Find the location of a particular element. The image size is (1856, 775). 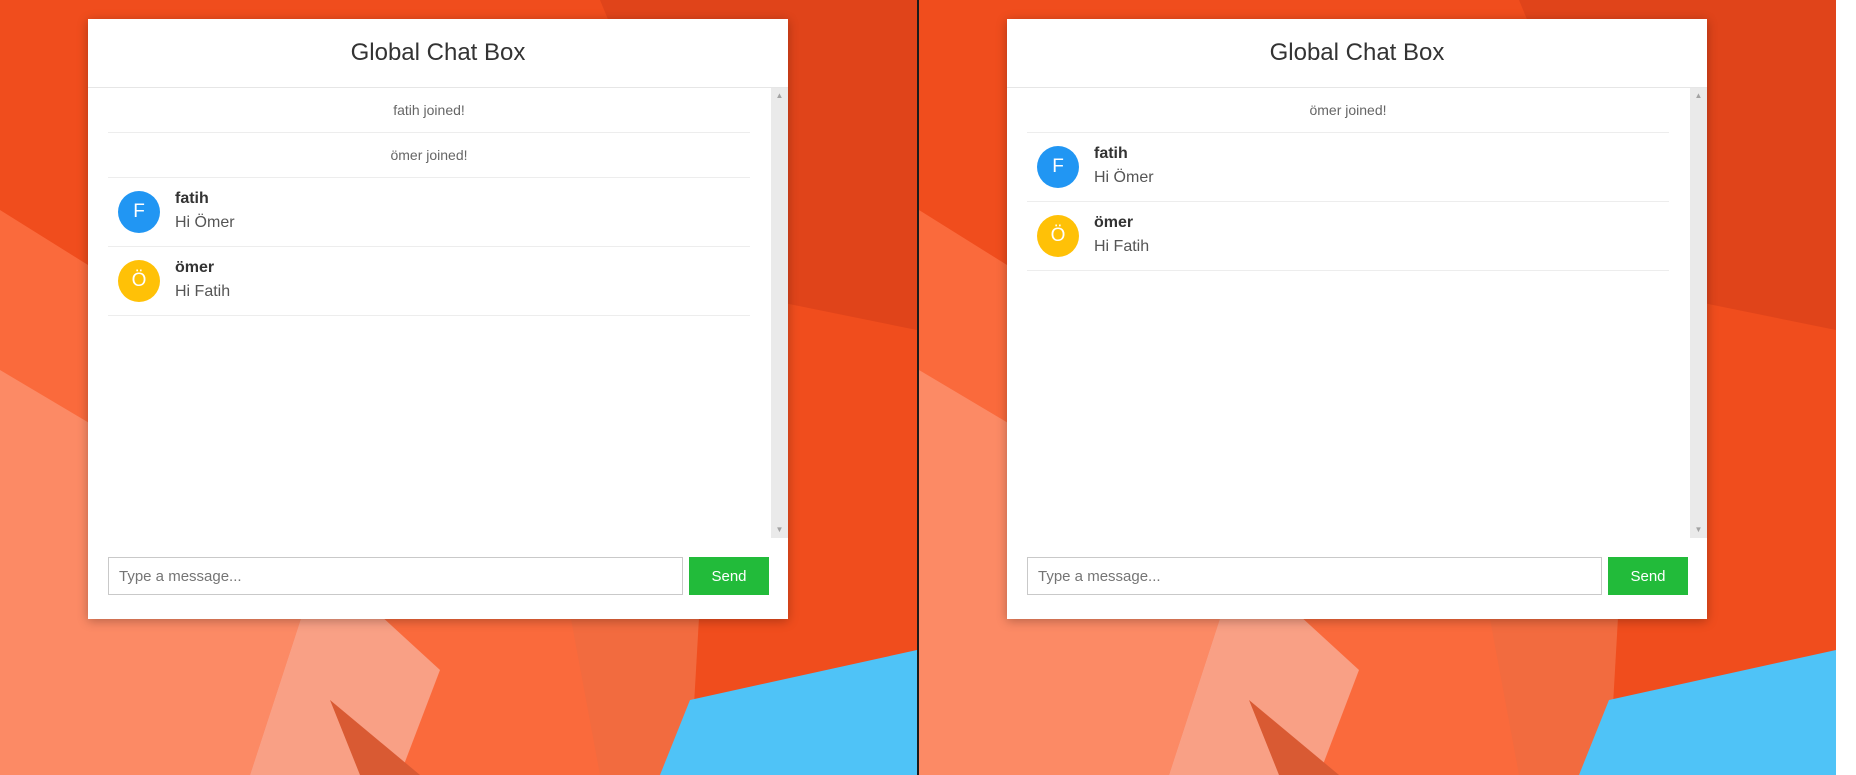

system-message: fatih joined! is located at coordinates (429, 110).